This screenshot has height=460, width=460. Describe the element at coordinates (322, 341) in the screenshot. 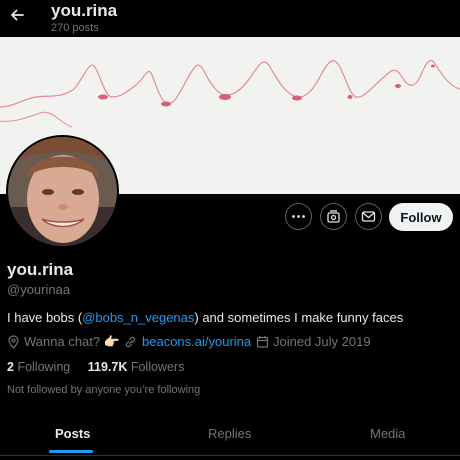

I see `joined-text: Joined July 2019` at that location.